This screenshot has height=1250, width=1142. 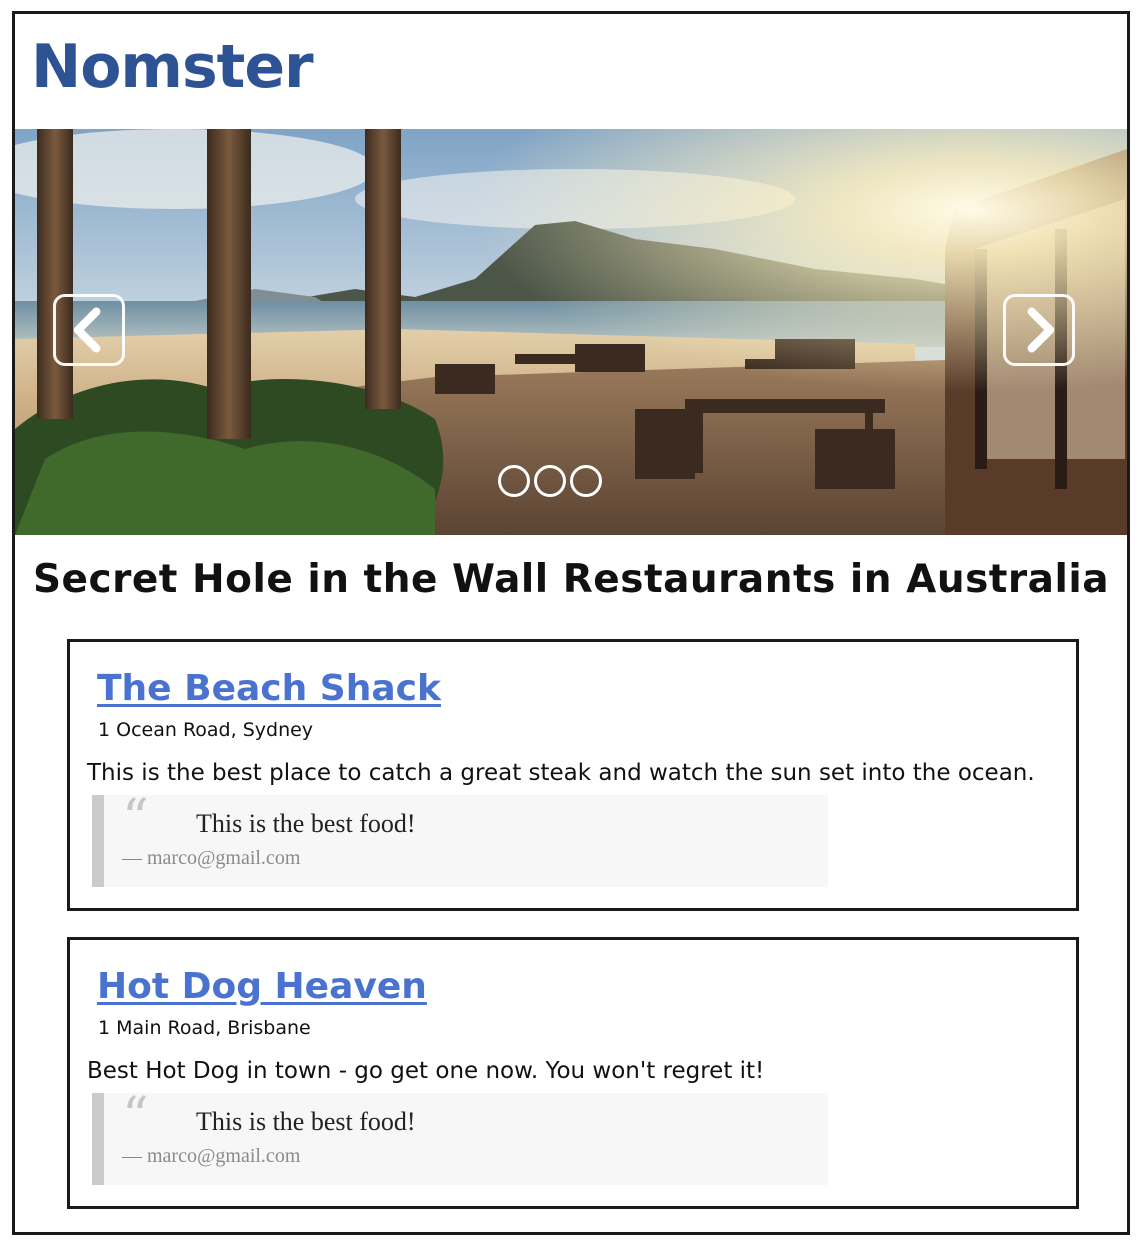 I want to click on place-address: 1 Ocean Road, Sydney, so click(x=206, y=730).